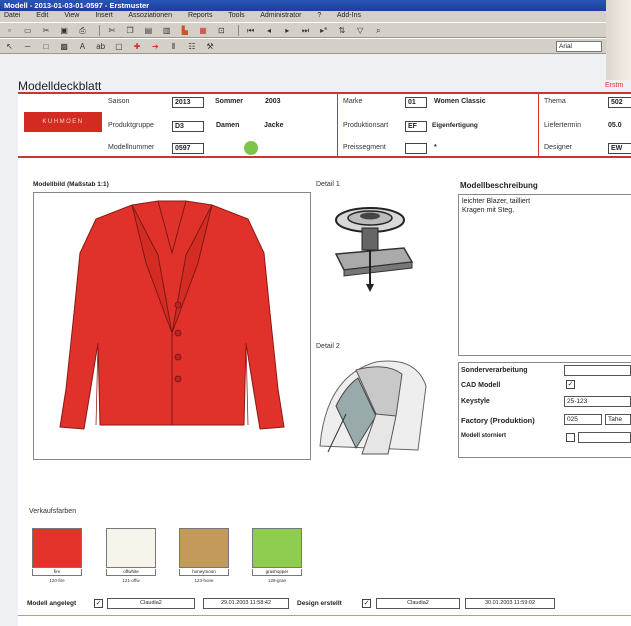  Describe the element at coordinates (619, 102) in the screenshot. I see `thema-field: 502` at that location.